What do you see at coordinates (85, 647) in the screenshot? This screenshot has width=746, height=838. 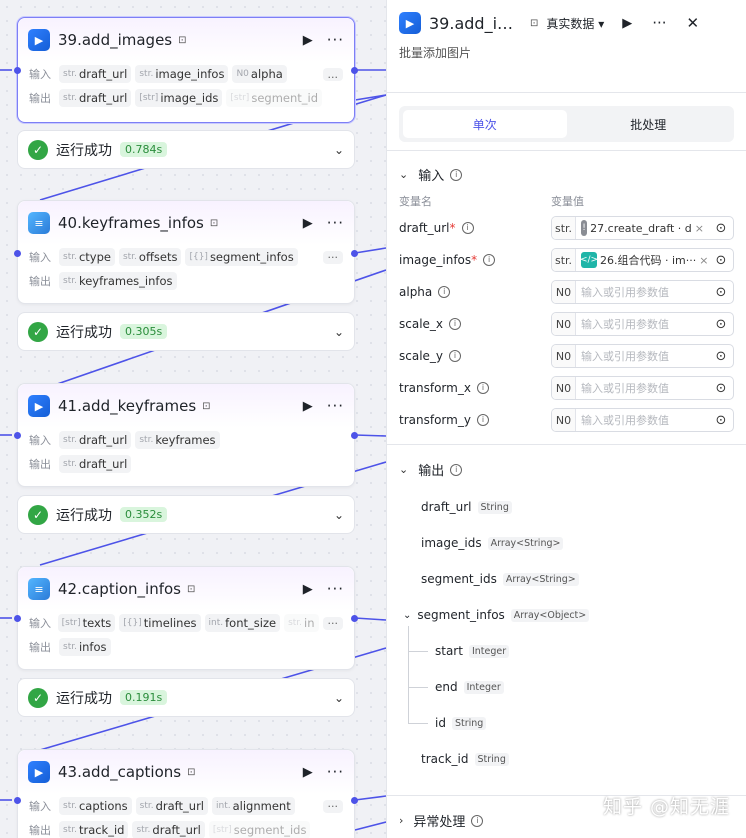 I see `output-tag: str. infos` at bounding box center [85, 647].